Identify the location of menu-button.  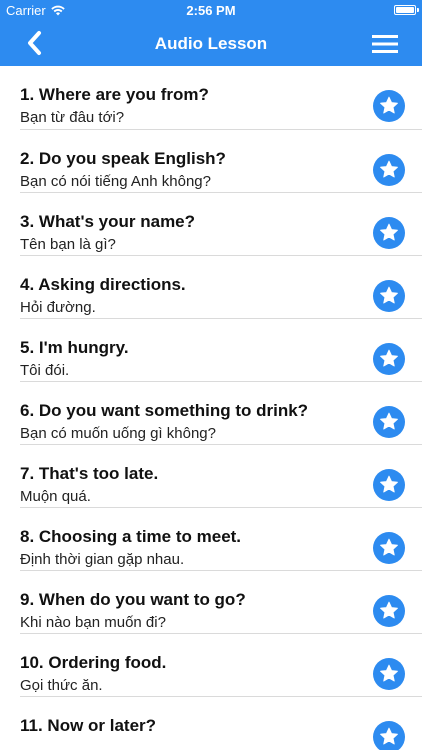
(384, 44).